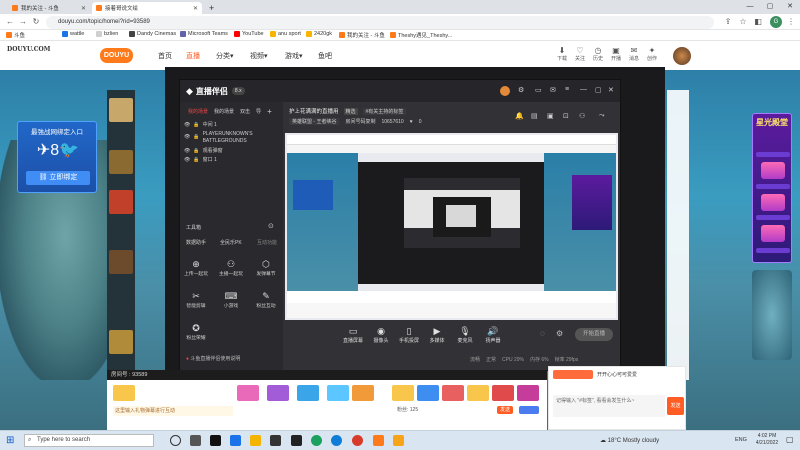  Describe the element at coordinates (259, 56) in the screenshot. I see `nav-video: 视频▾` at that location.